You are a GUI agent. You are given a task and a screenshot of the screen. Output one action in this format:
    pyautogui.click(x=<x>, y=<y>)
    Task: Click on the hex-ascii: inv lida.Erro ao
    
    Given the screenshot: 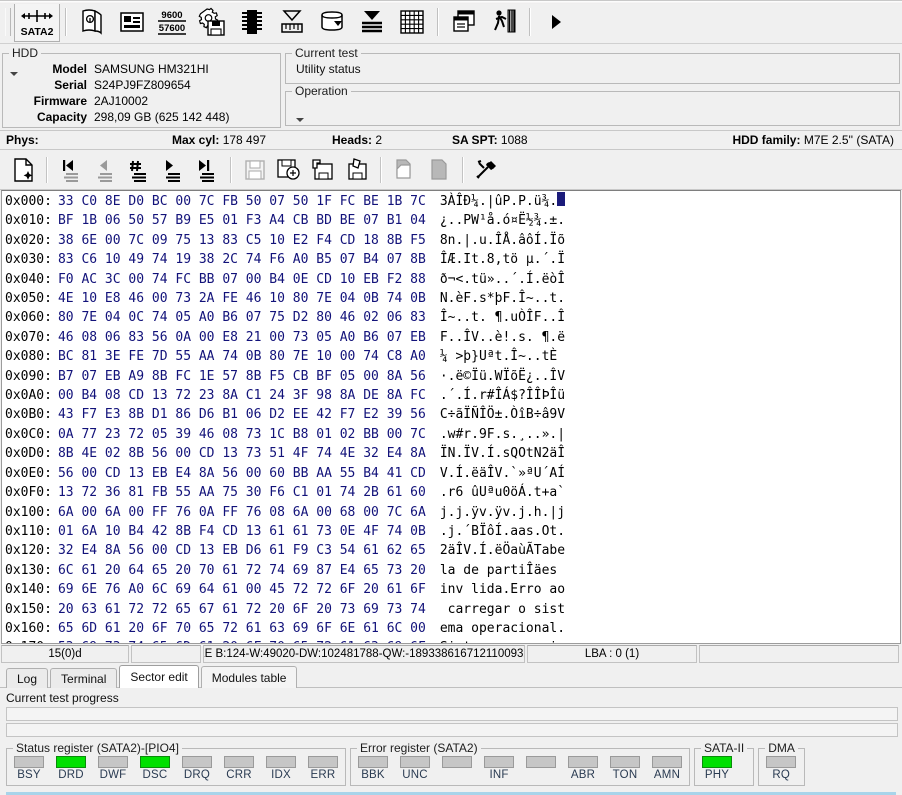 What is the action you would take?
    pyautogui.click(x=495, y=589)
    